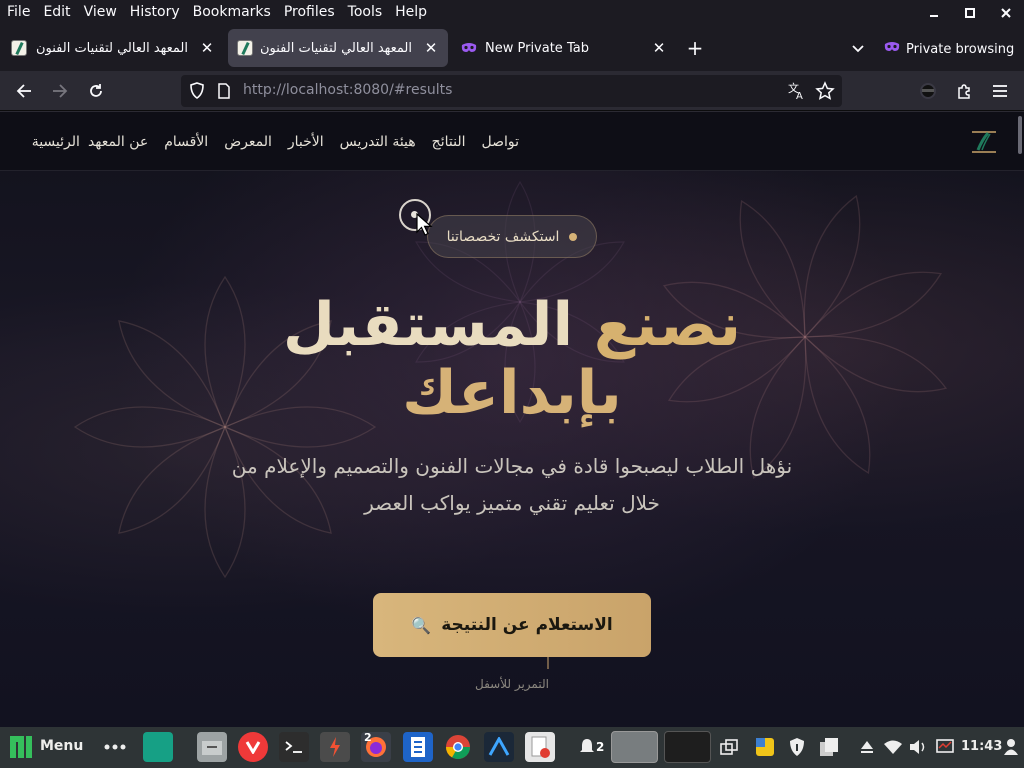 The height and width of the screenshot is (768, 1024). I want to click on security-shield-icon, so click(797, 747).